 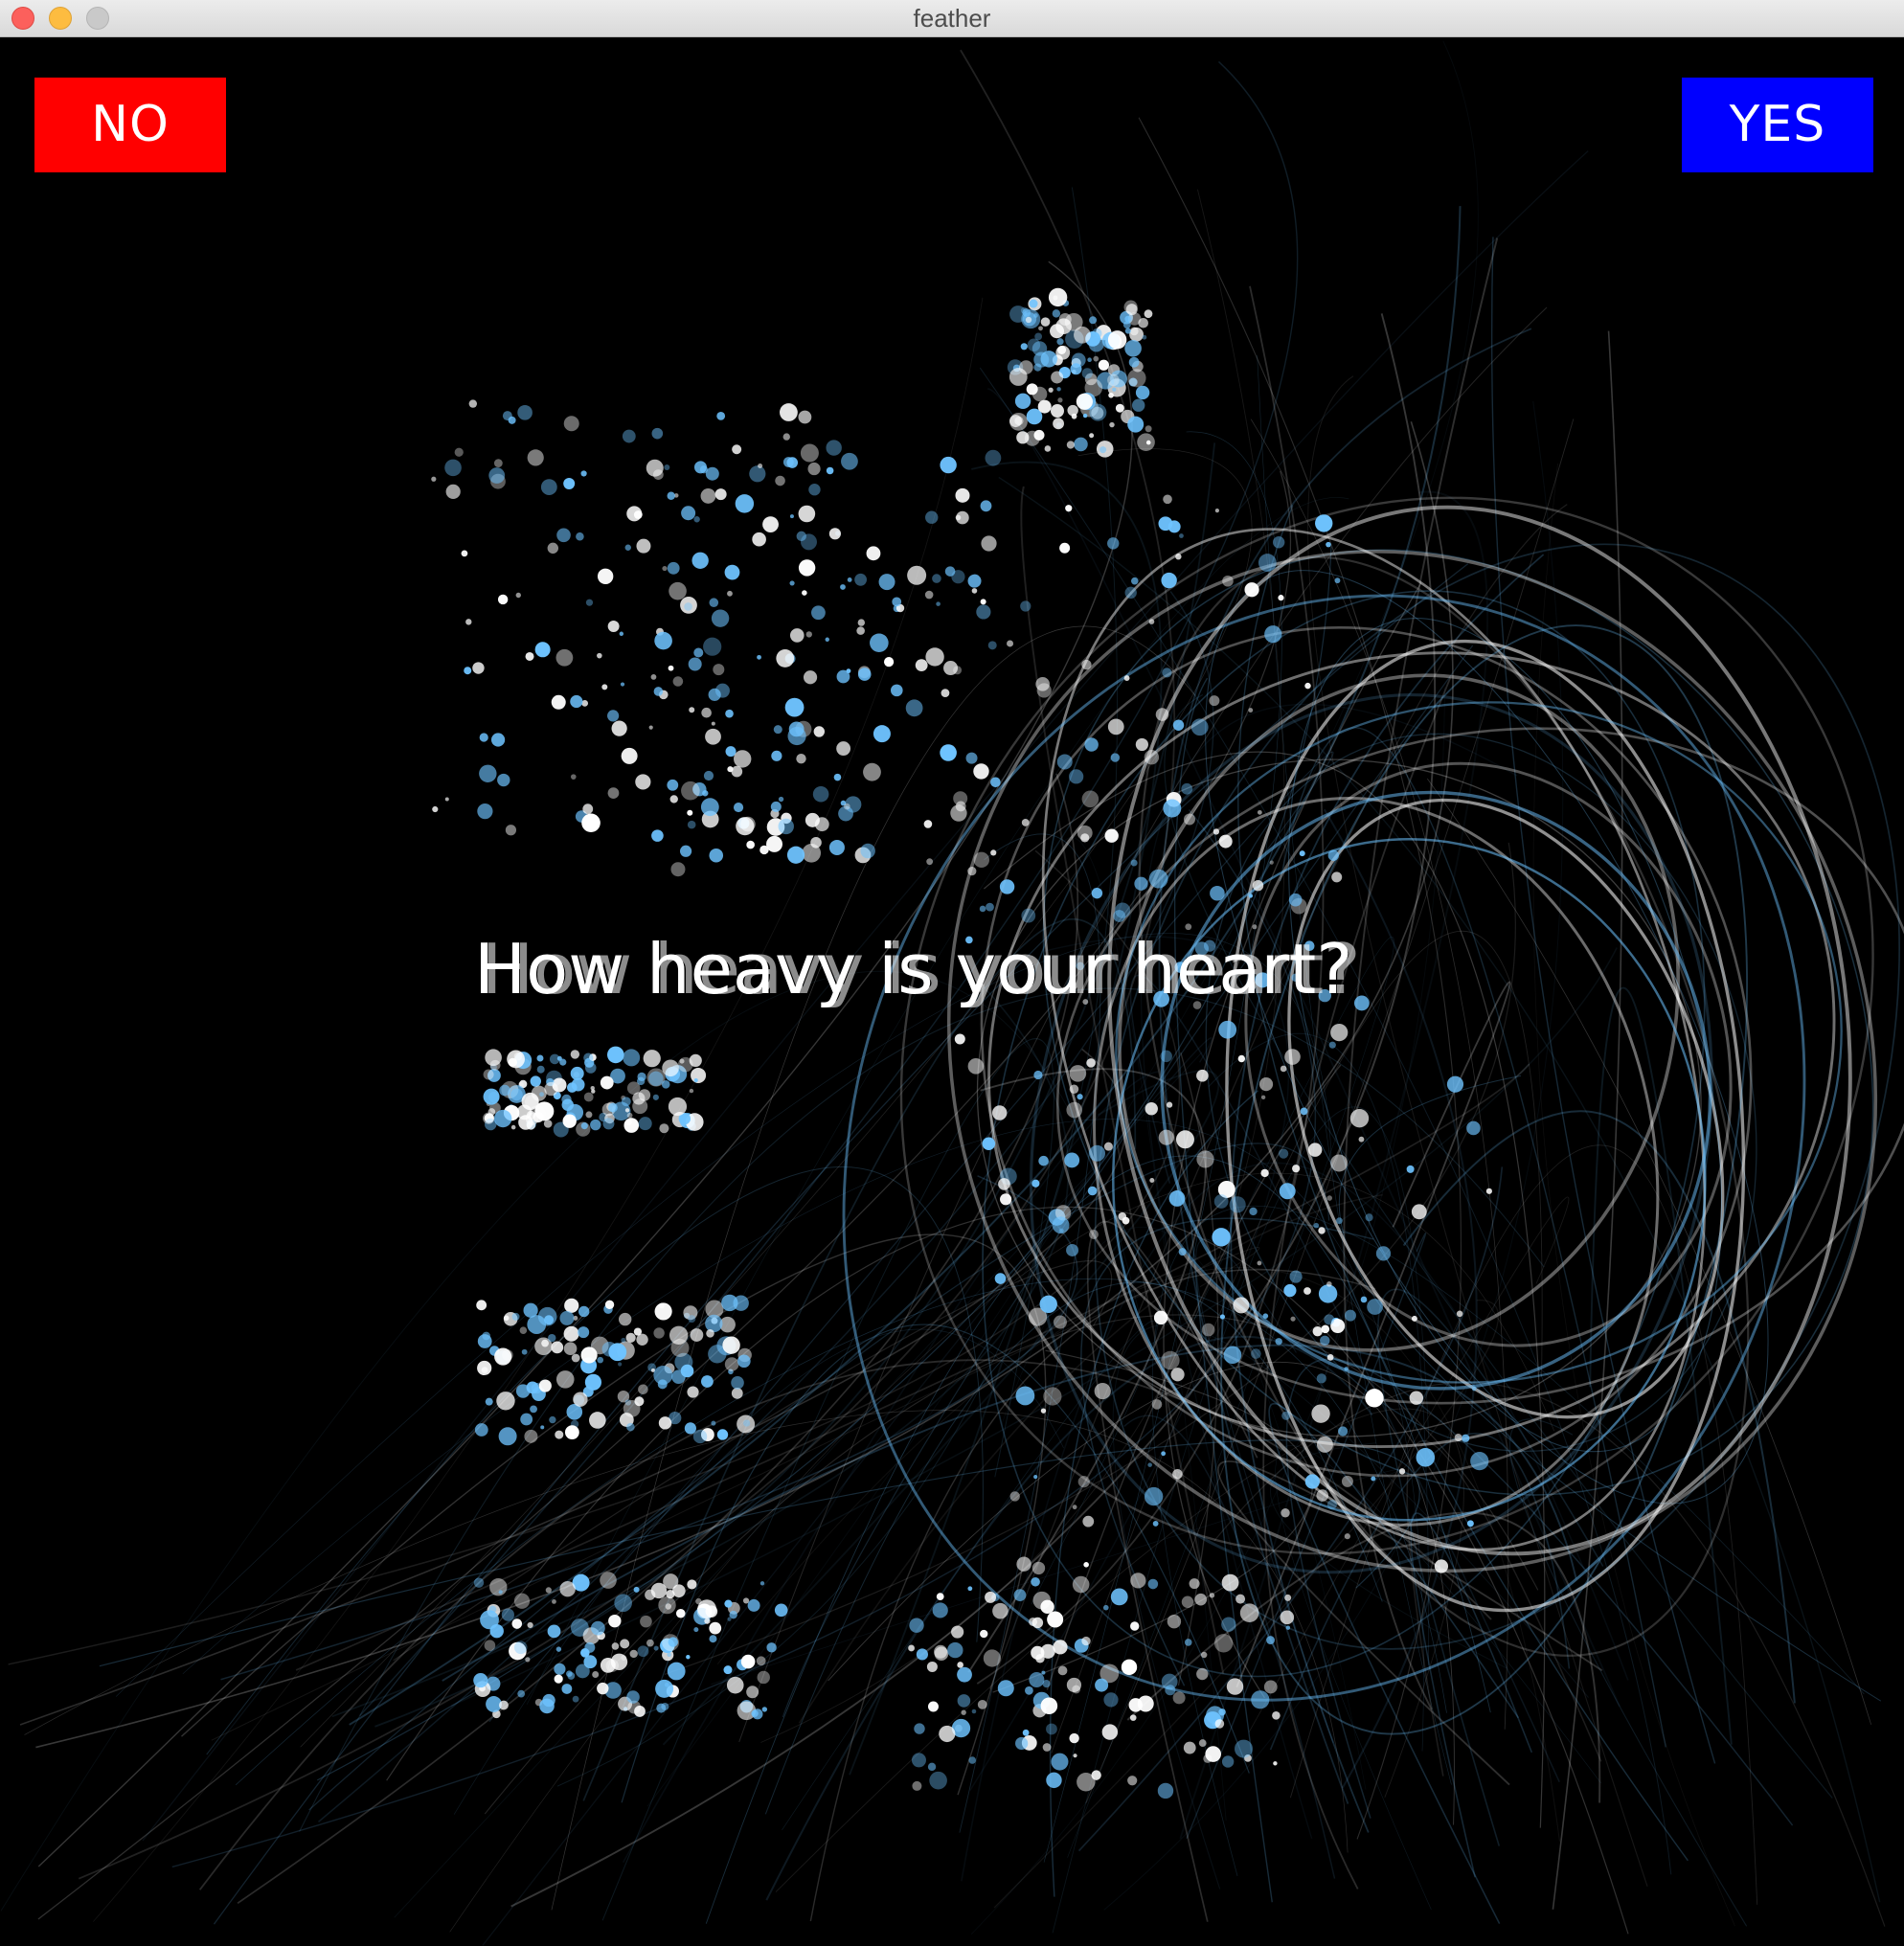 I want to click on window-title: feather, so click(x=952, y=18).